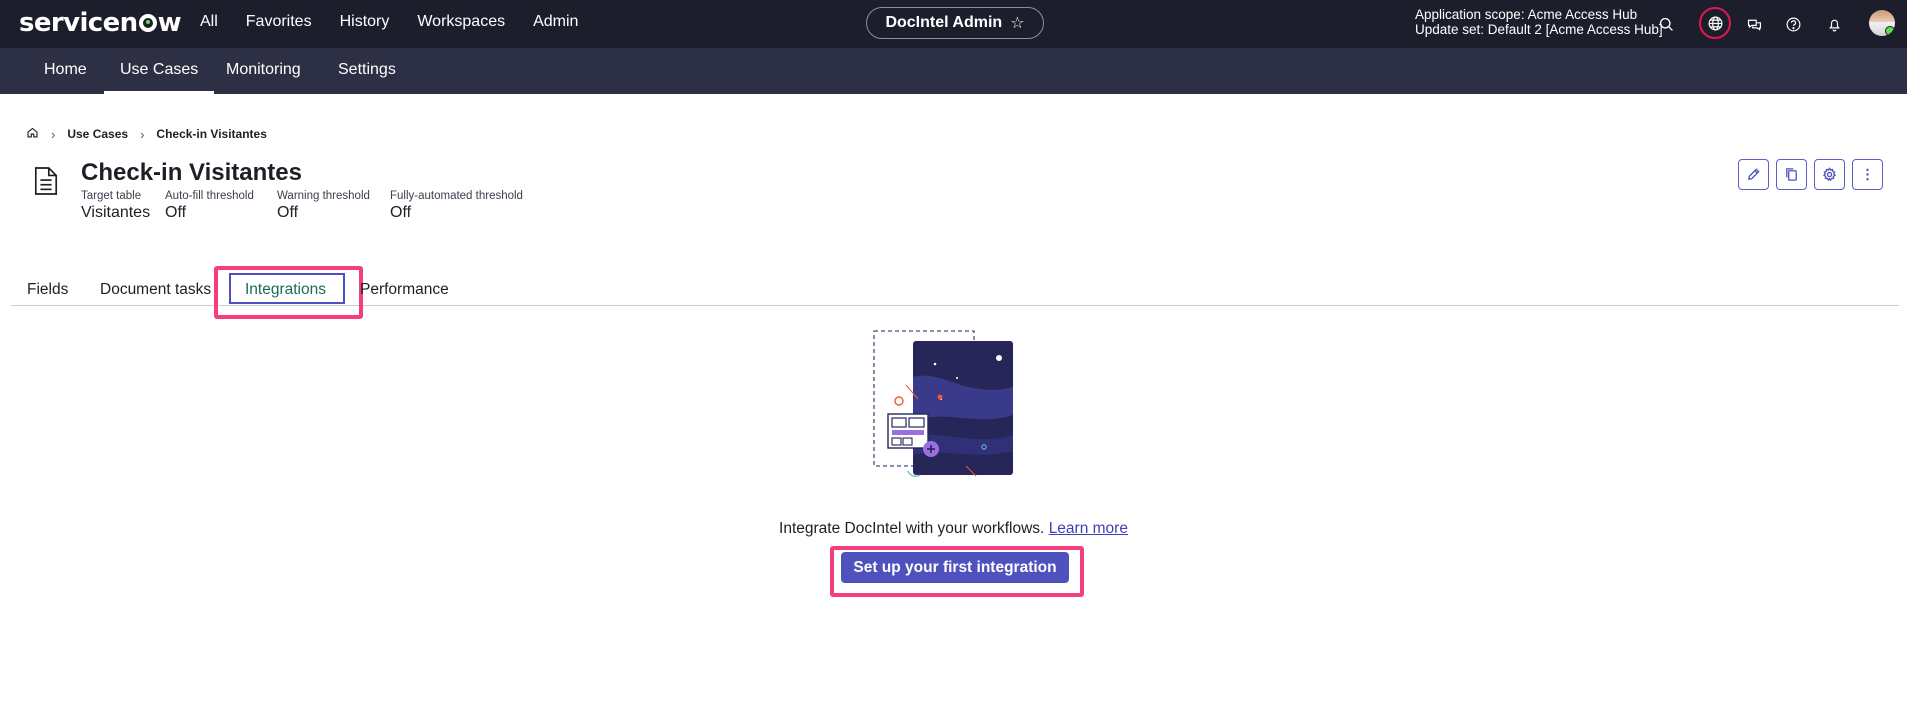 Image resolution: width=1907 pixels, height=701 pixels. Describe the element at coordinates (32, 134) in the screenshot. I see `home-icon` at that location.